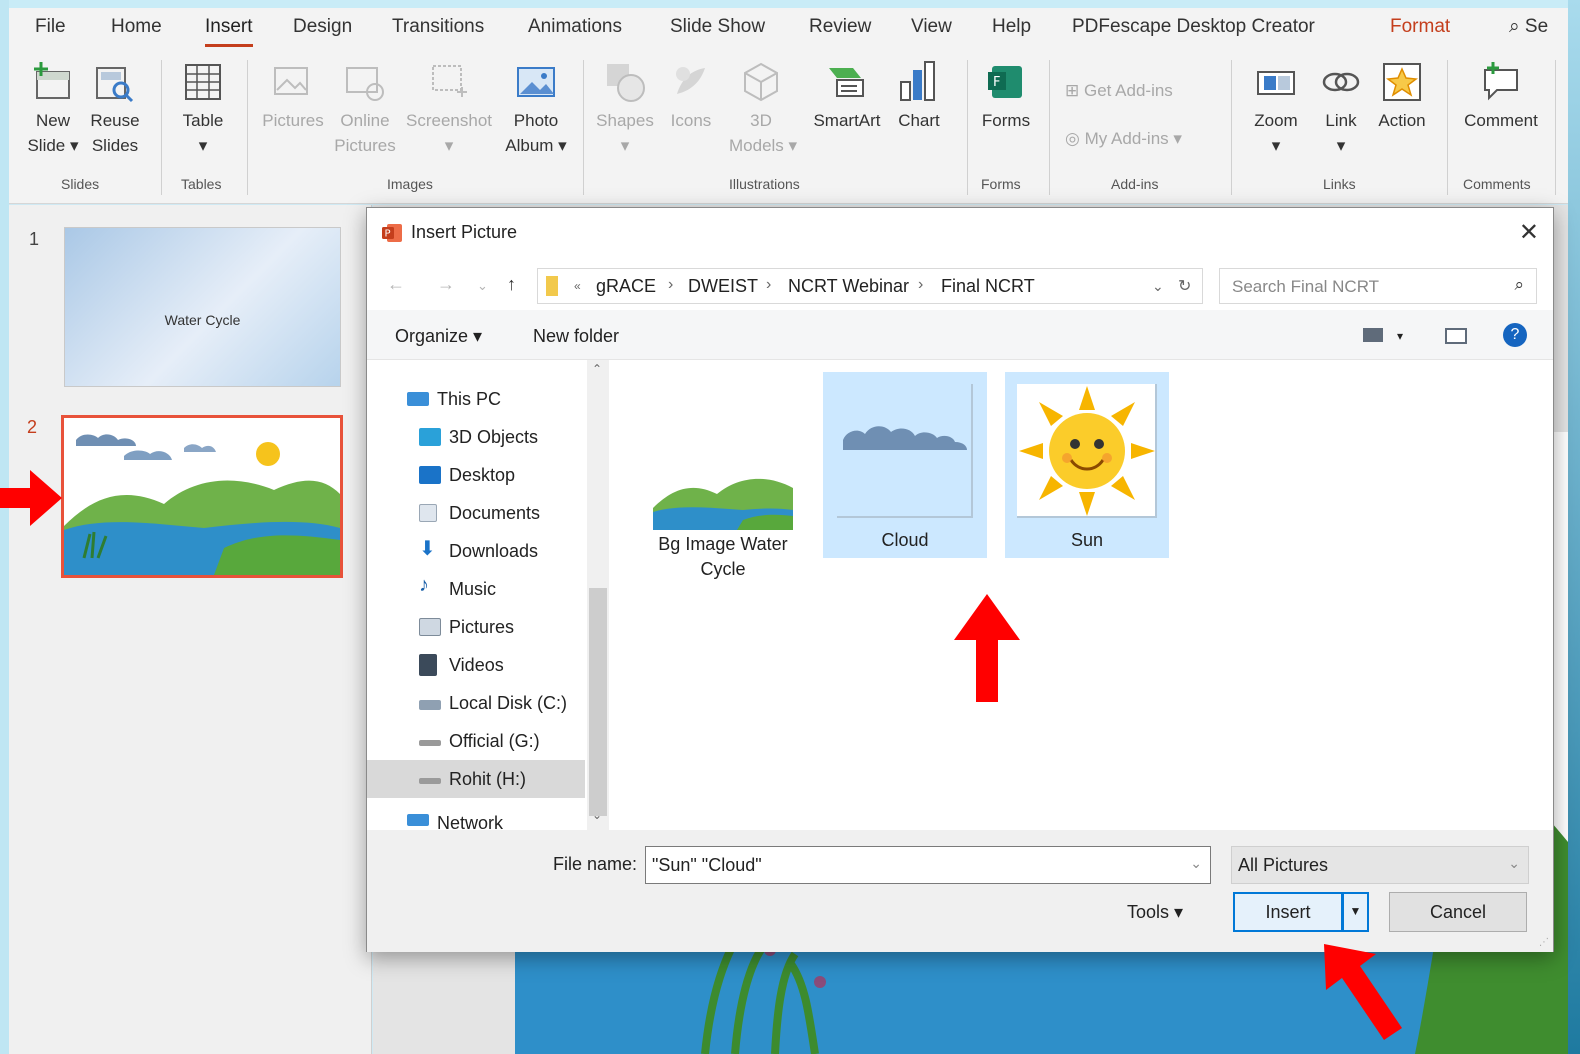 This screenshot has height=1054, width=1580. Describe the element at coordinates (476, 817) in the screenshot. I see `nav-item-network: Network` at that location.